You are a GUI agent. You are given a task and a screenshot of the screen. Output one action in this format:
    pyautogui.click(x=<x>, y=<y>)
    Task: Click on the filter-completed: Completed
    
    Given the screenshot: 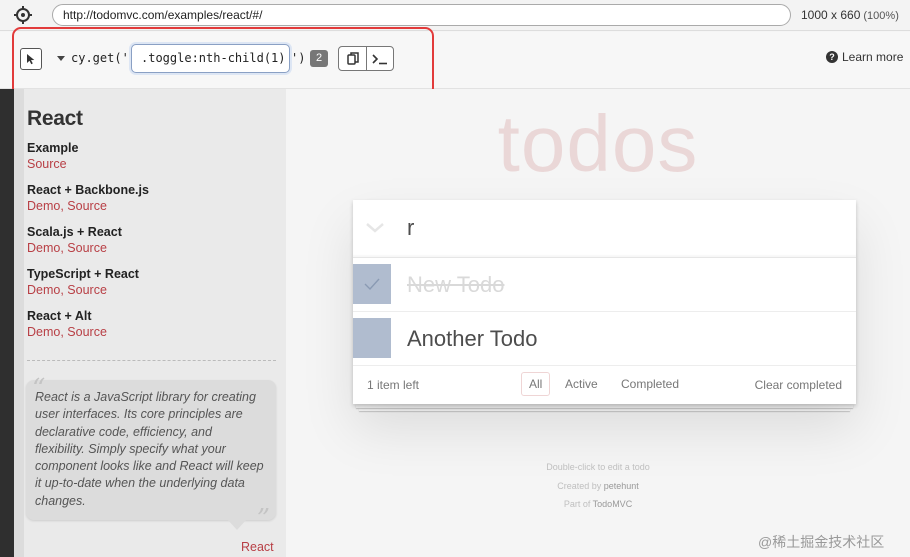 What is the action you would take?
    pyautogui.click(x=650, y=384)
    